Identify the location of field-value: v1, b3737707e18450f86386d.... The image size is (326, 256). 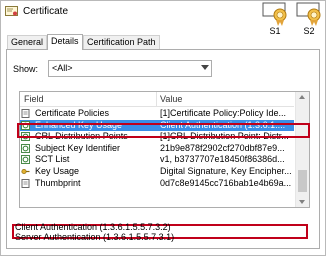
(222, 159).